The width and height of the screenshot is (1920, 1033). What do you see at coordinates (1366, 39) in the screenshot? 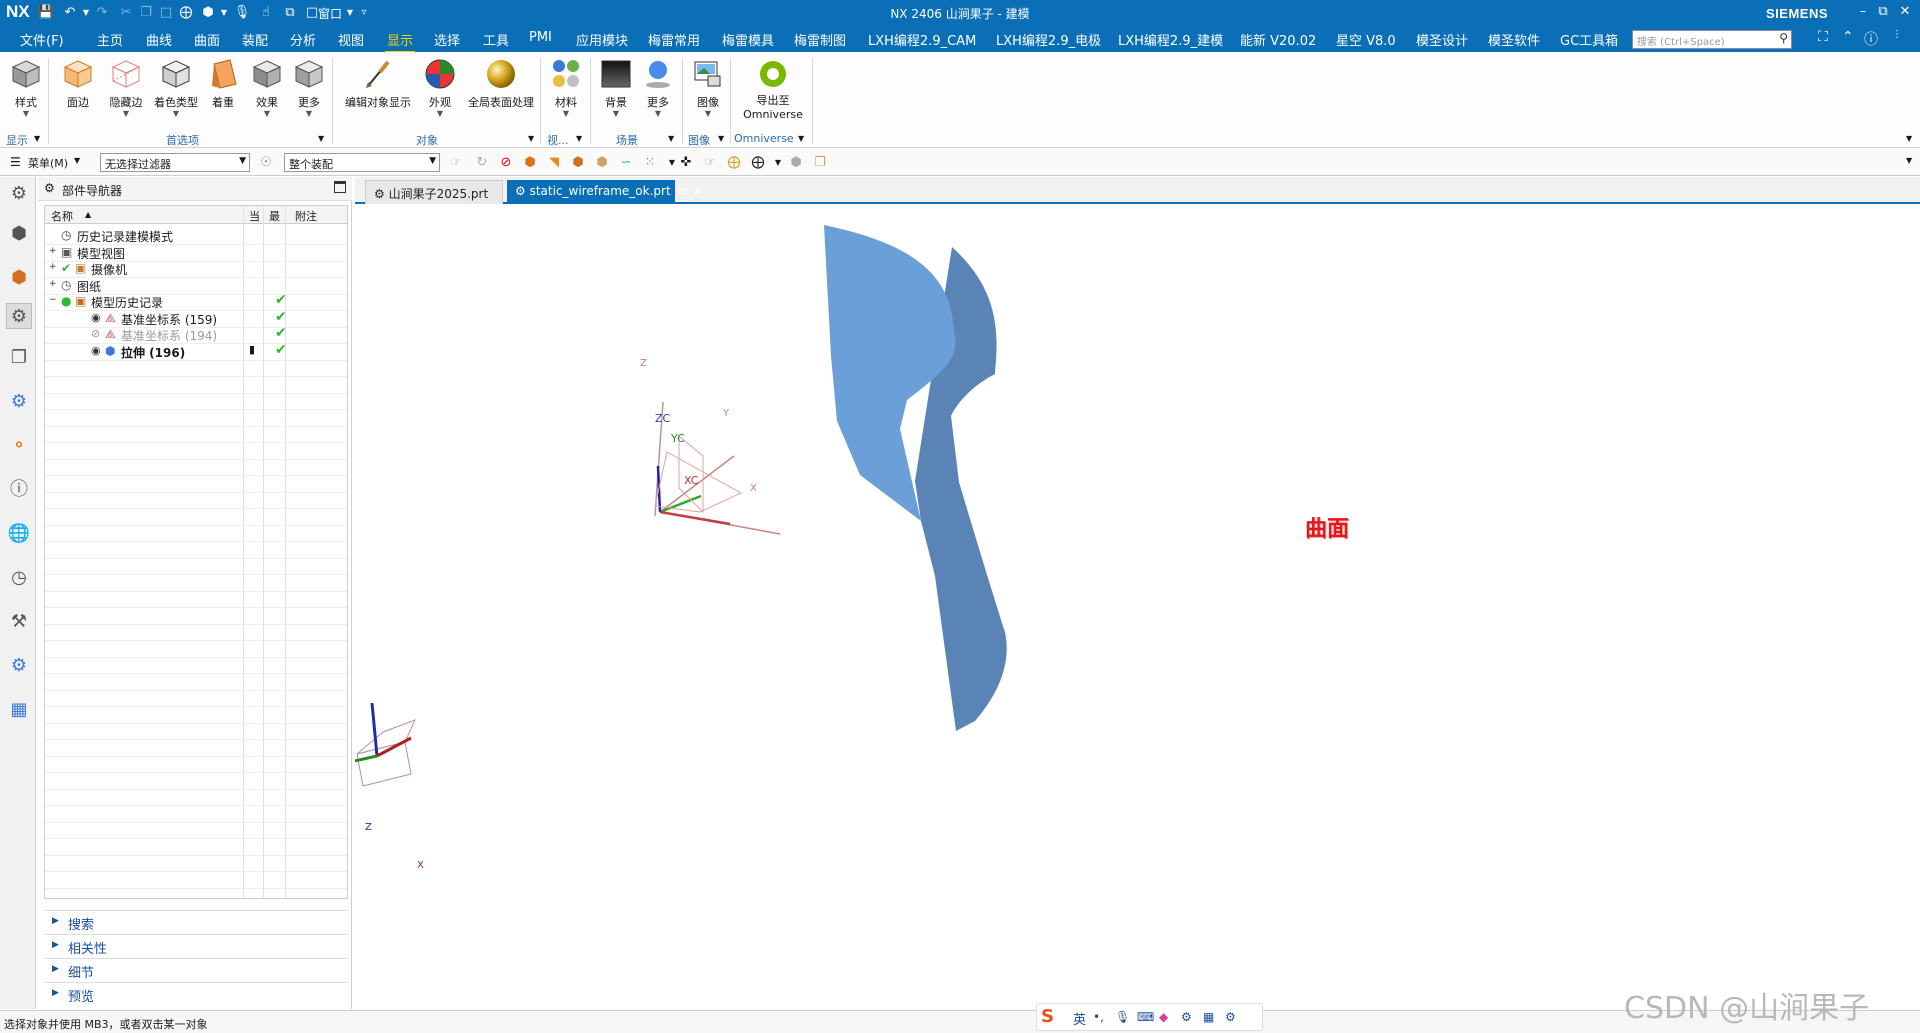
I see `menu-xingkong: 星空 V8.0` at bounding box center [1366, 39].